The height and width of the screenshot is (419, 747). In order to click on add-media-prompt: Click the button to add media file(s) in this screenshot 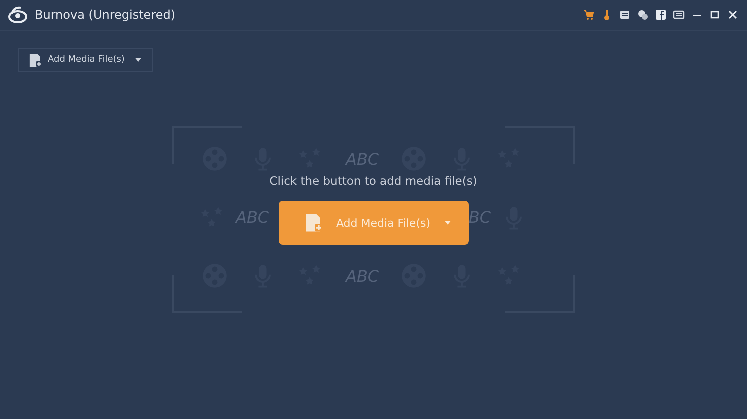, I will do `click(374, 181)`.